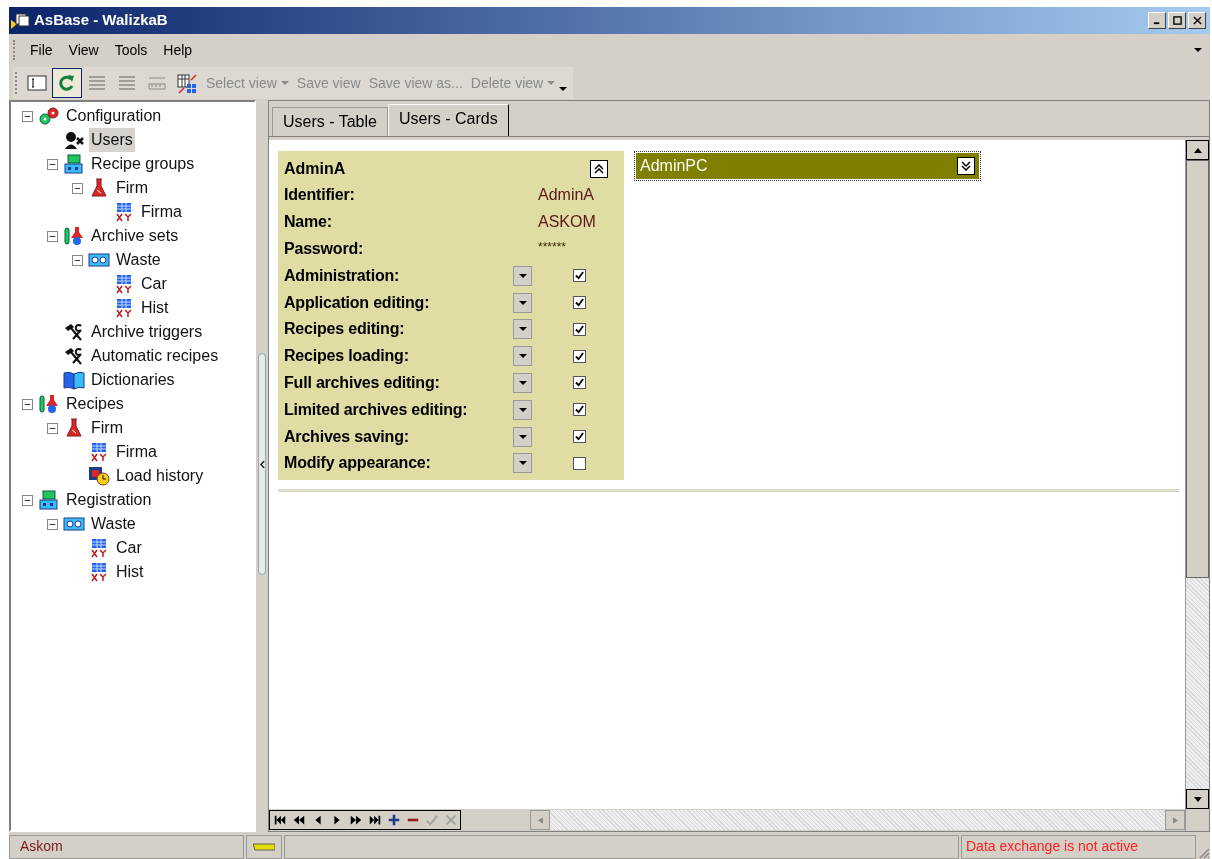 This screenshot has height=859, width=1212. What do you see at coordinates (112, 140) in the screenshot?
I see `tree-item: Users` at bounding box center [112, 140].